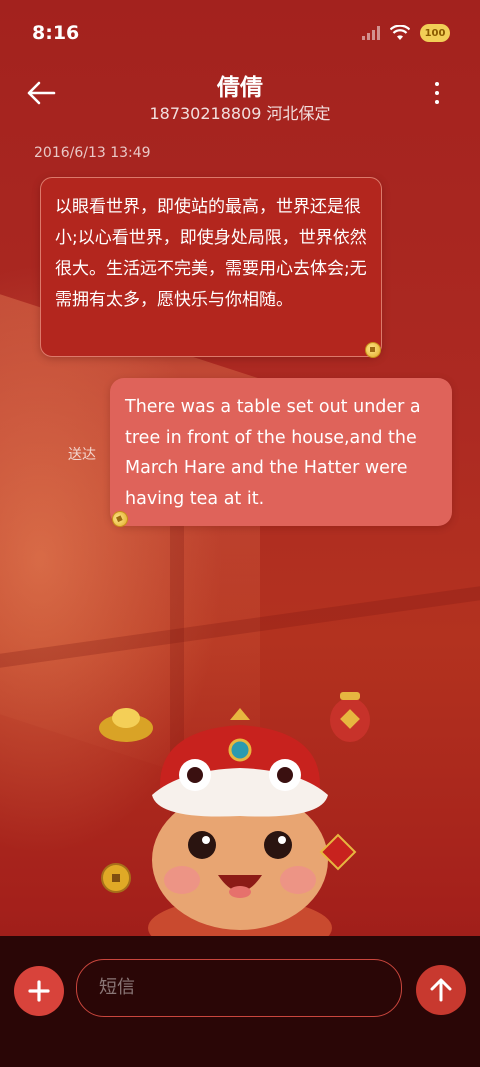 This screenshot has width=480, height=1067. What do you see at coordinates (240, 113) in the screenshot?
I see `contact-number-location: 18730218809 河北保定` at bounding box center [240, 113].